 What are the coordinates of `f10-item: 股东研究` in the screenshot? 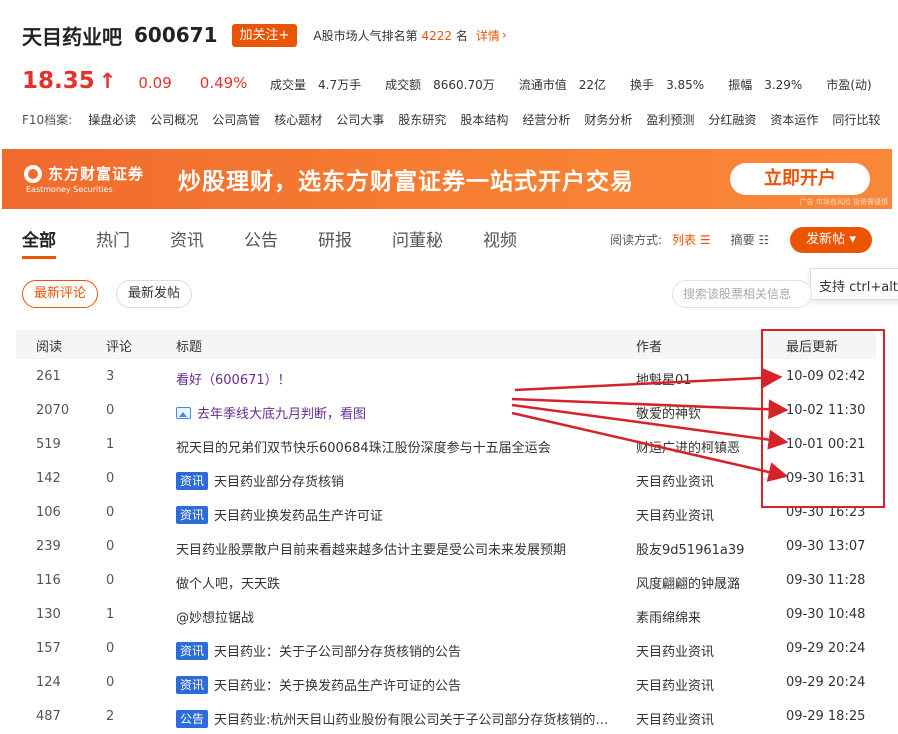 It's located at (422, 119).